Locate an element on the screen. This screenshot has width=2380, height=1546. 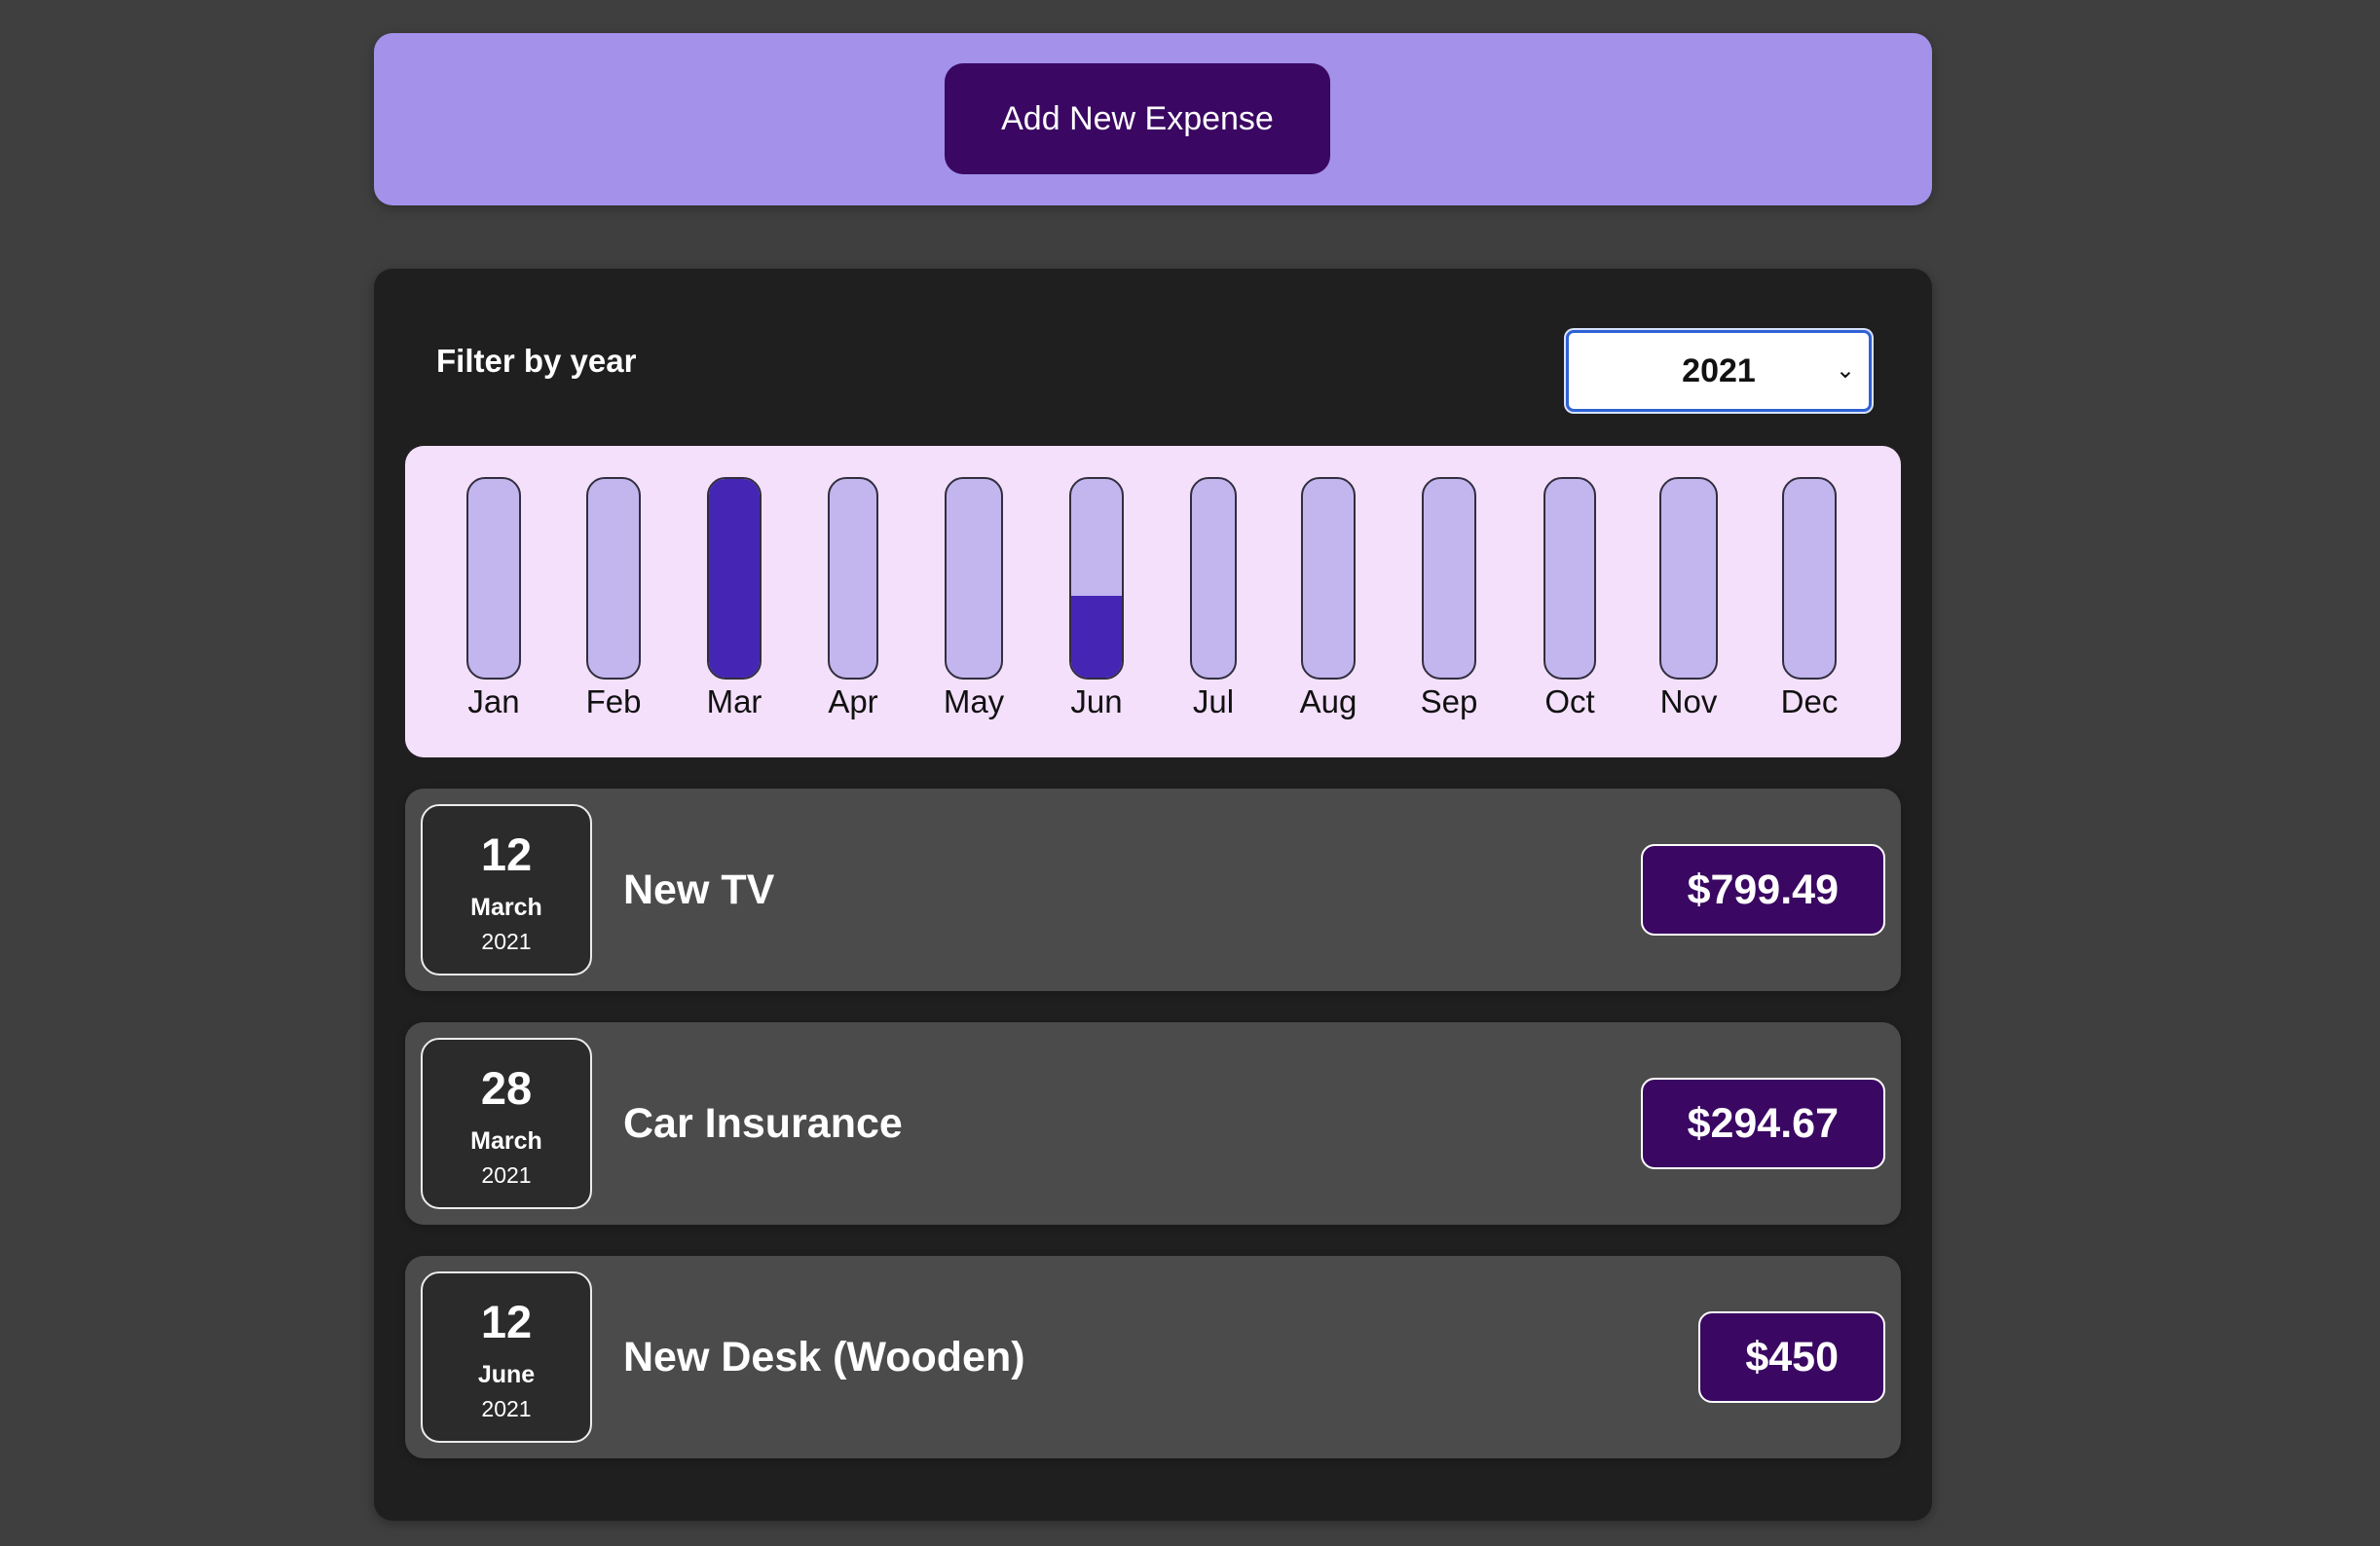
expense-date-day: 28 is located at coordinates (506, 1088).